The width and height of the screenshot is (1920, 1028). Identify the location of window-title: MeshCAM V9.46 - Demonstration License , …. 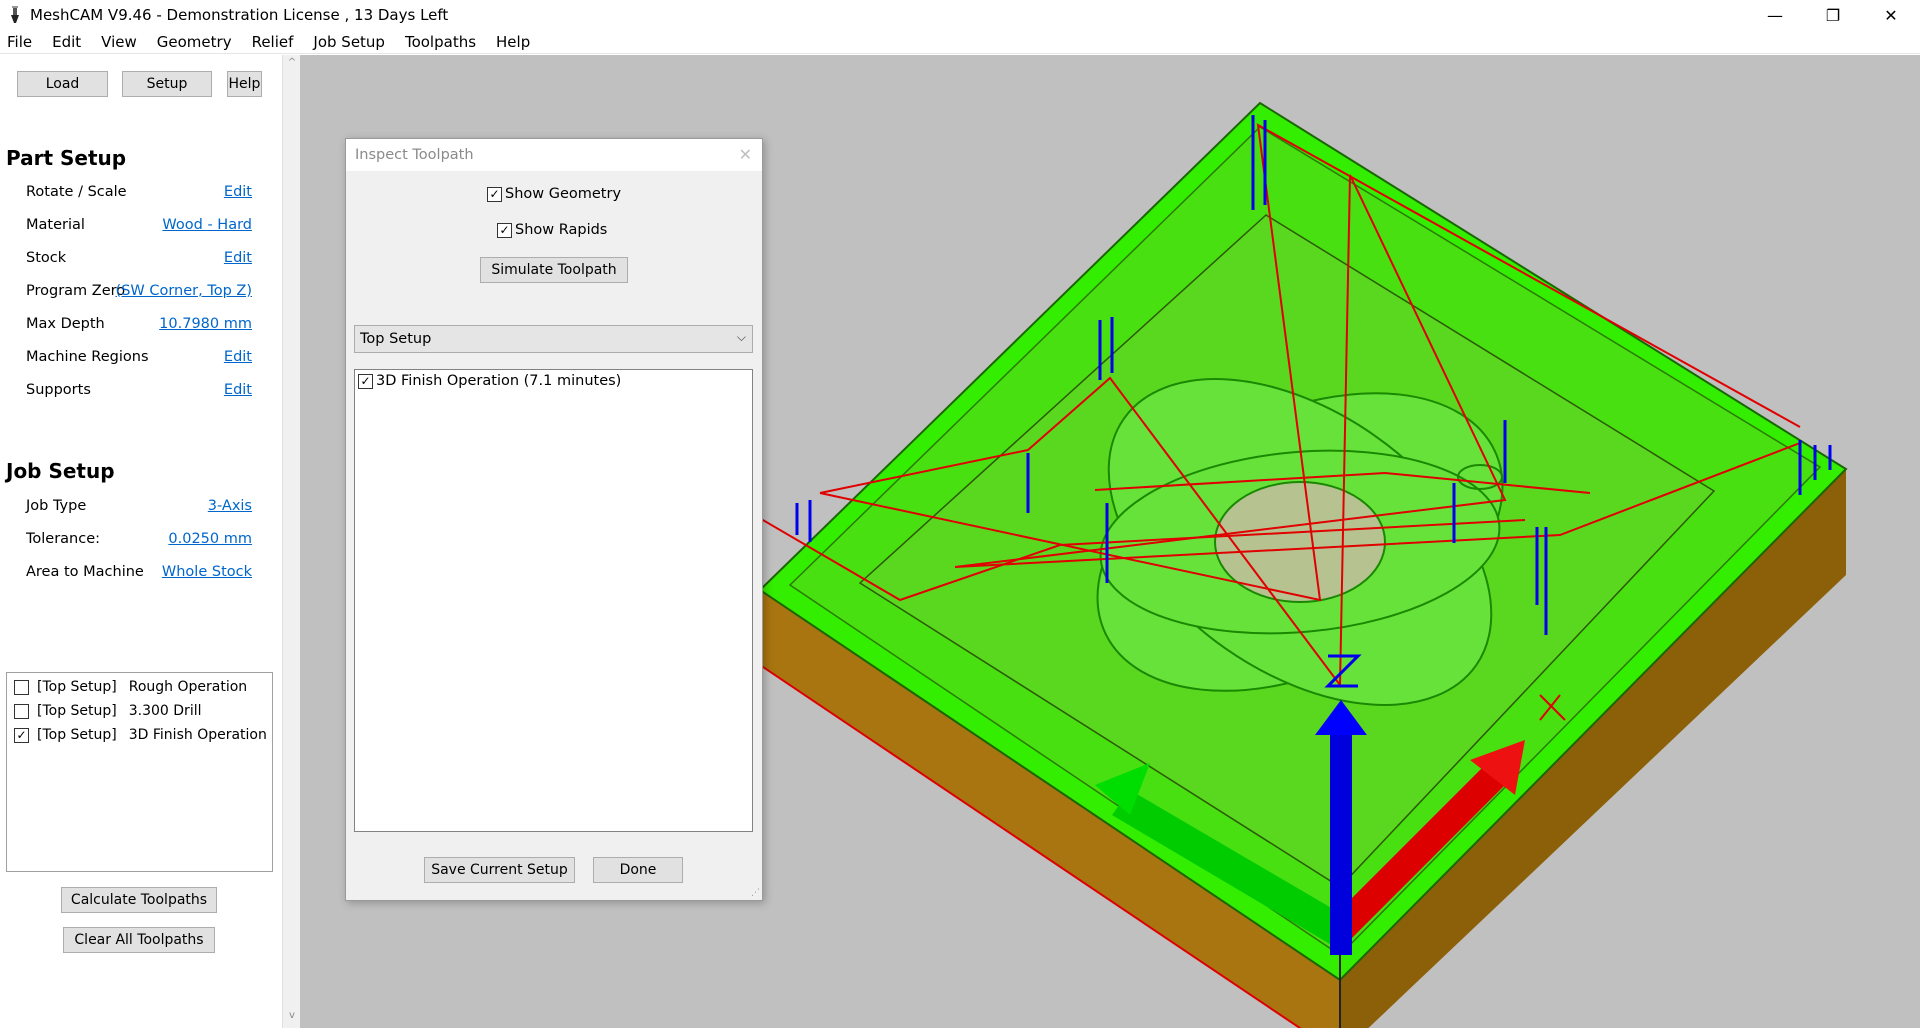
(239, 15).